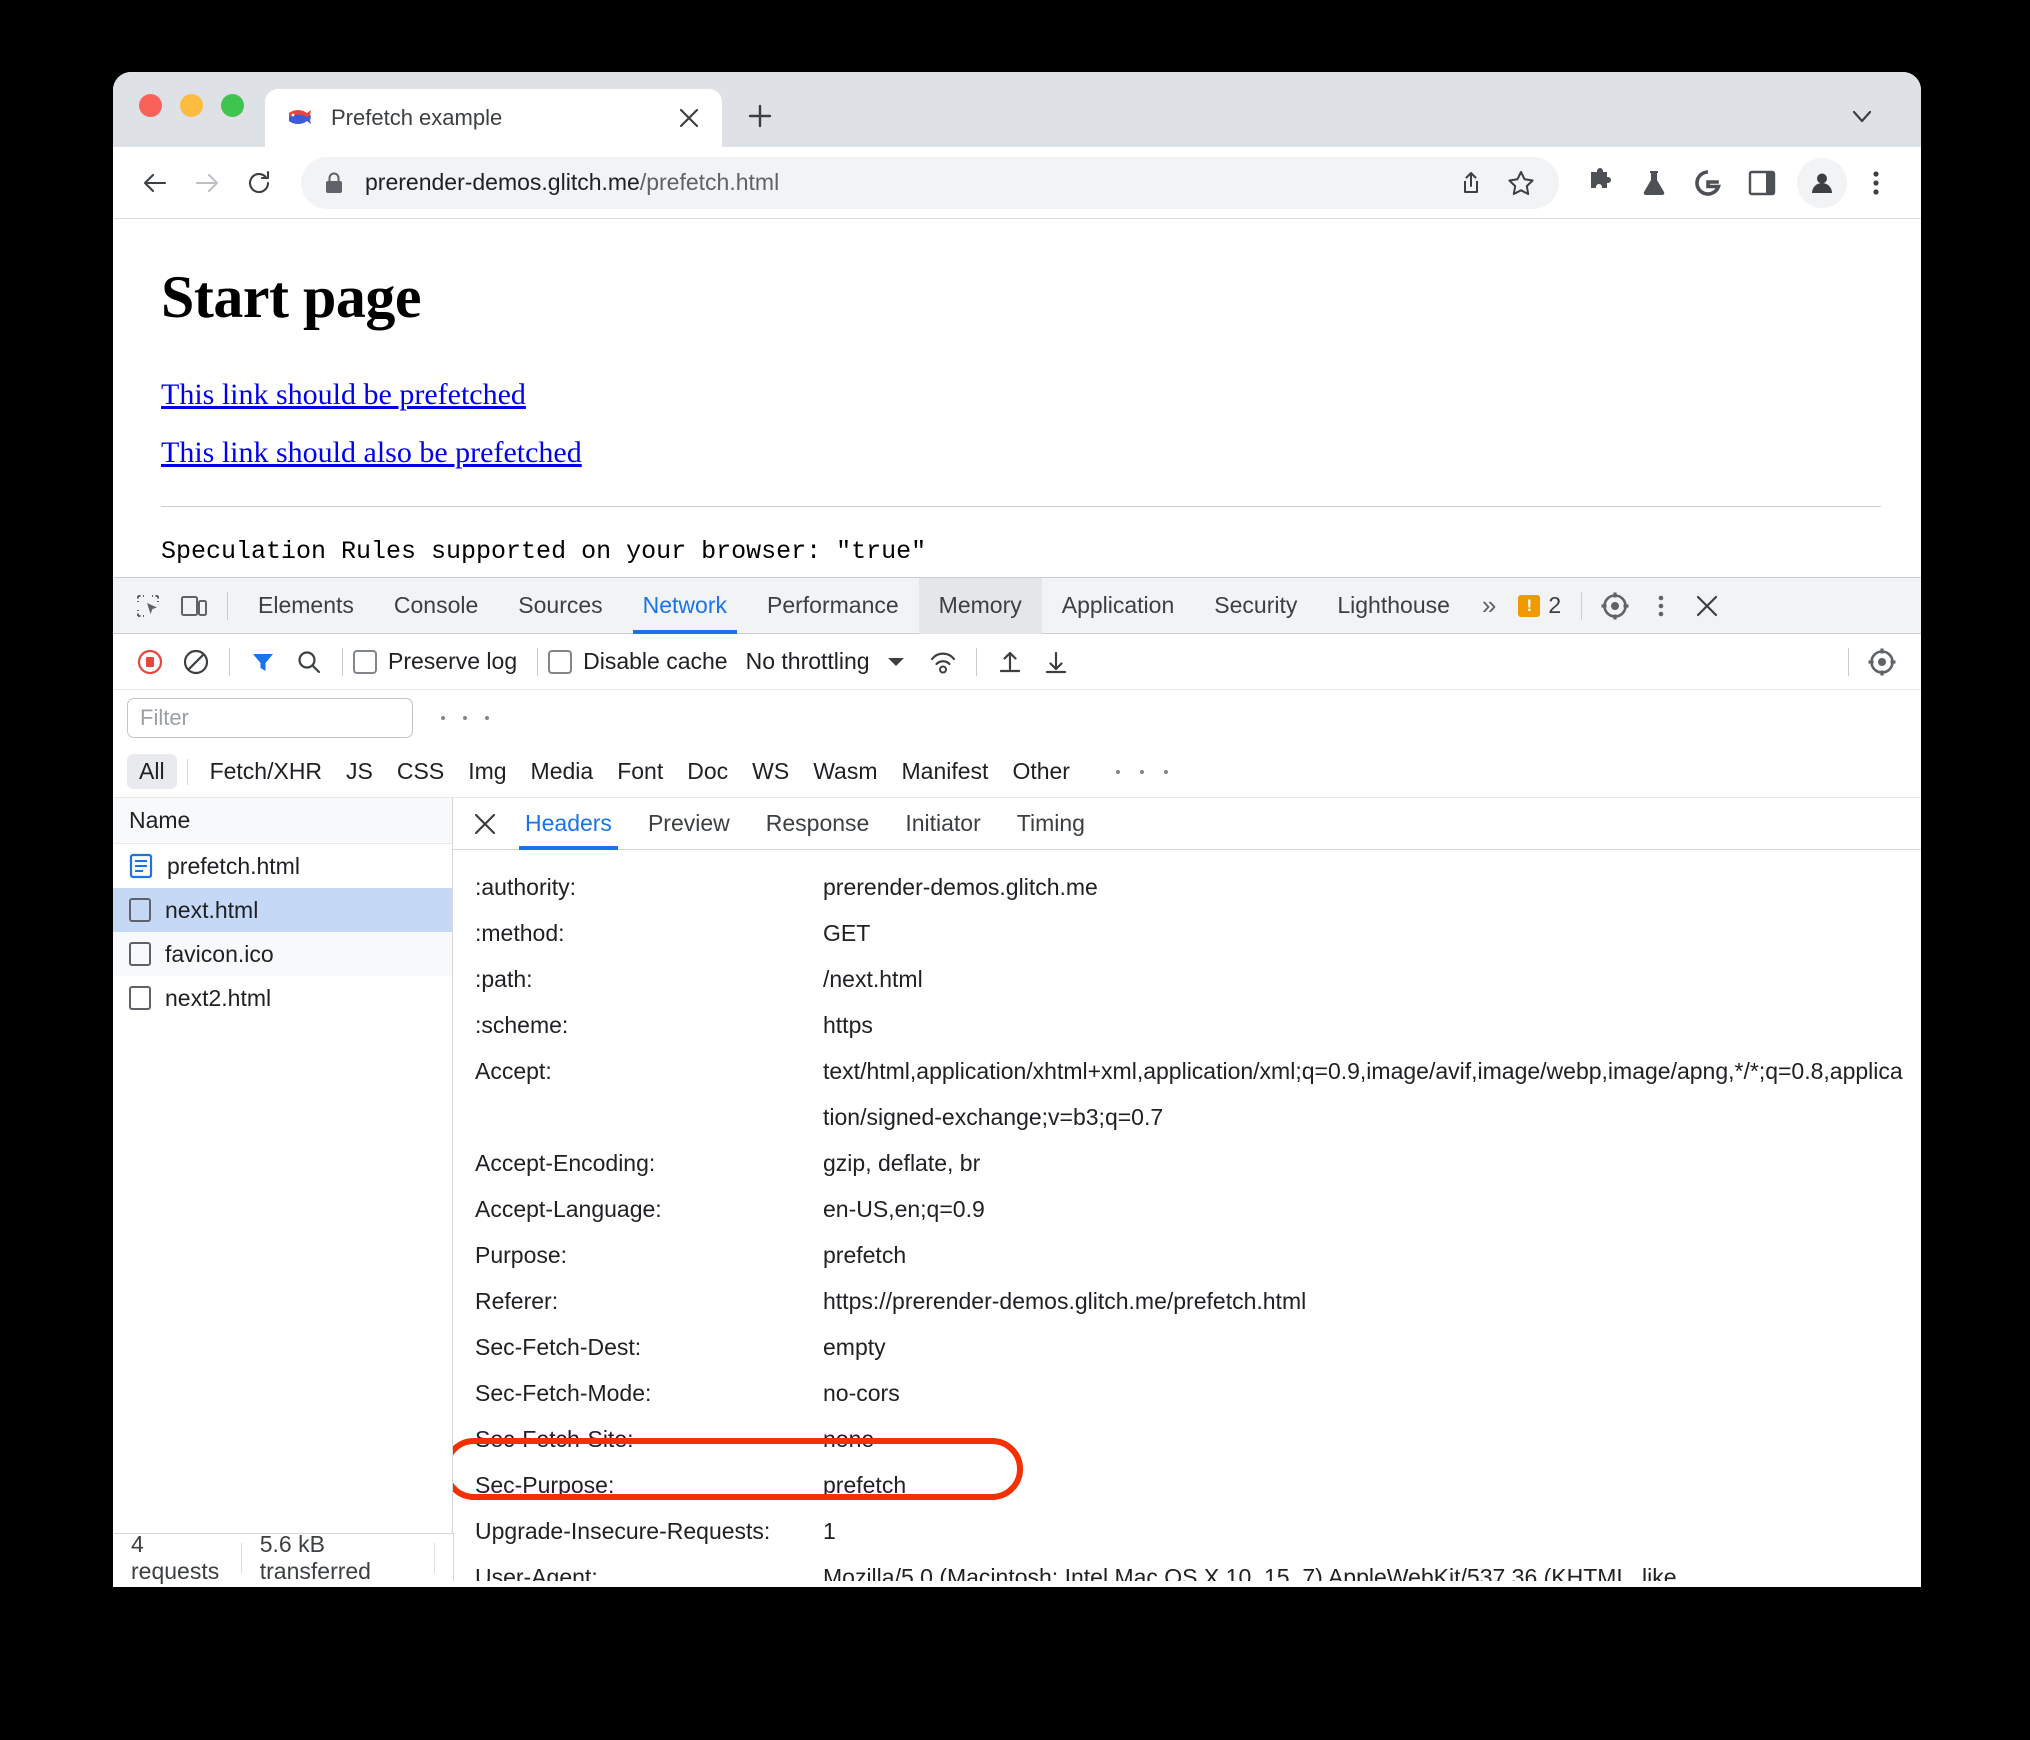  I want to click on devtools-tab-network: Network, so click(685, 606).